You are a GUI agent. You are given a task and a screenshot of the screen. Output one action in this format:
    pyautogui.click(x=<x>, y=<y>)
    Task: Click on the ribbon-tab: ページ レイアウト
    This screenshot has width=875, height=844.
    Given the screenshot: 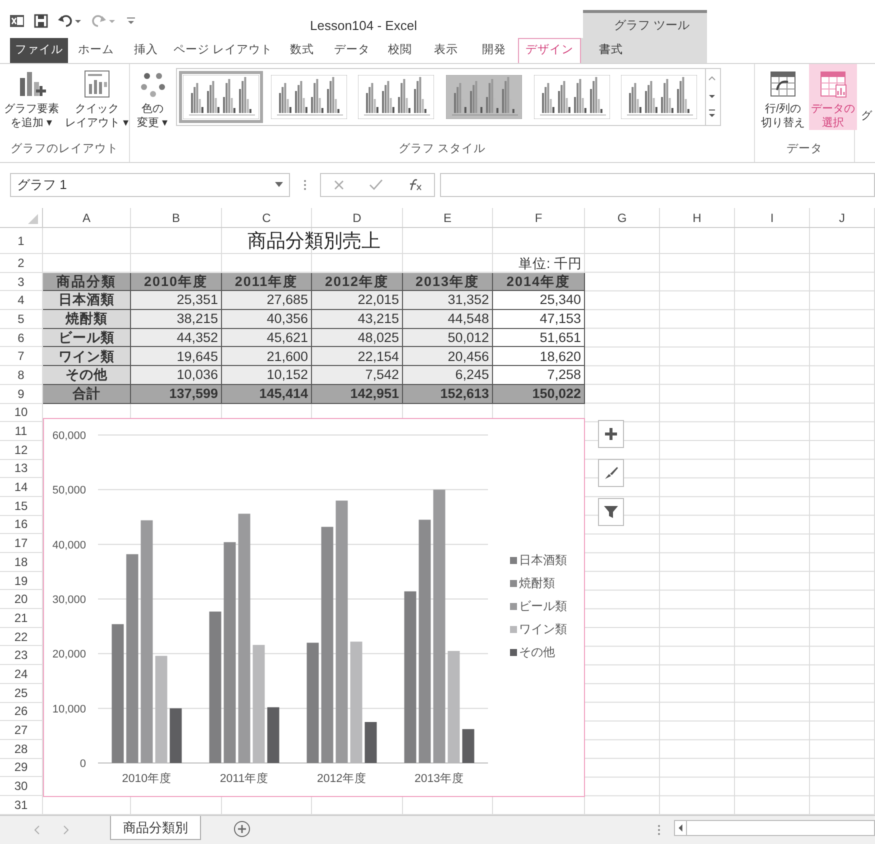 What is the action you would take?
    pyautogui.click(x=223, y=50)
    